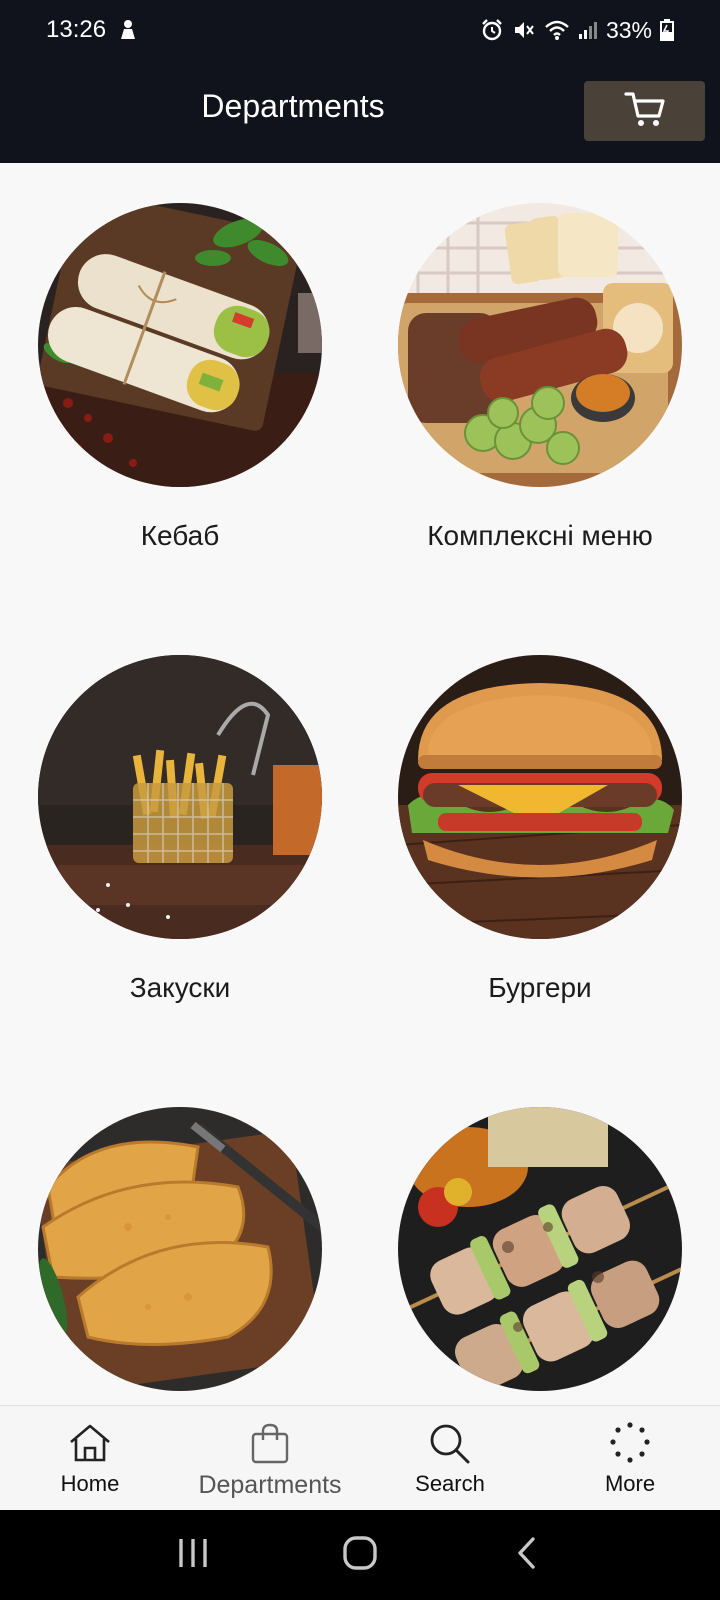 Image resolution: width=720 pixels, height=1600 pixels. I want to click on nav-label-search: Search, so click(450, 1483).